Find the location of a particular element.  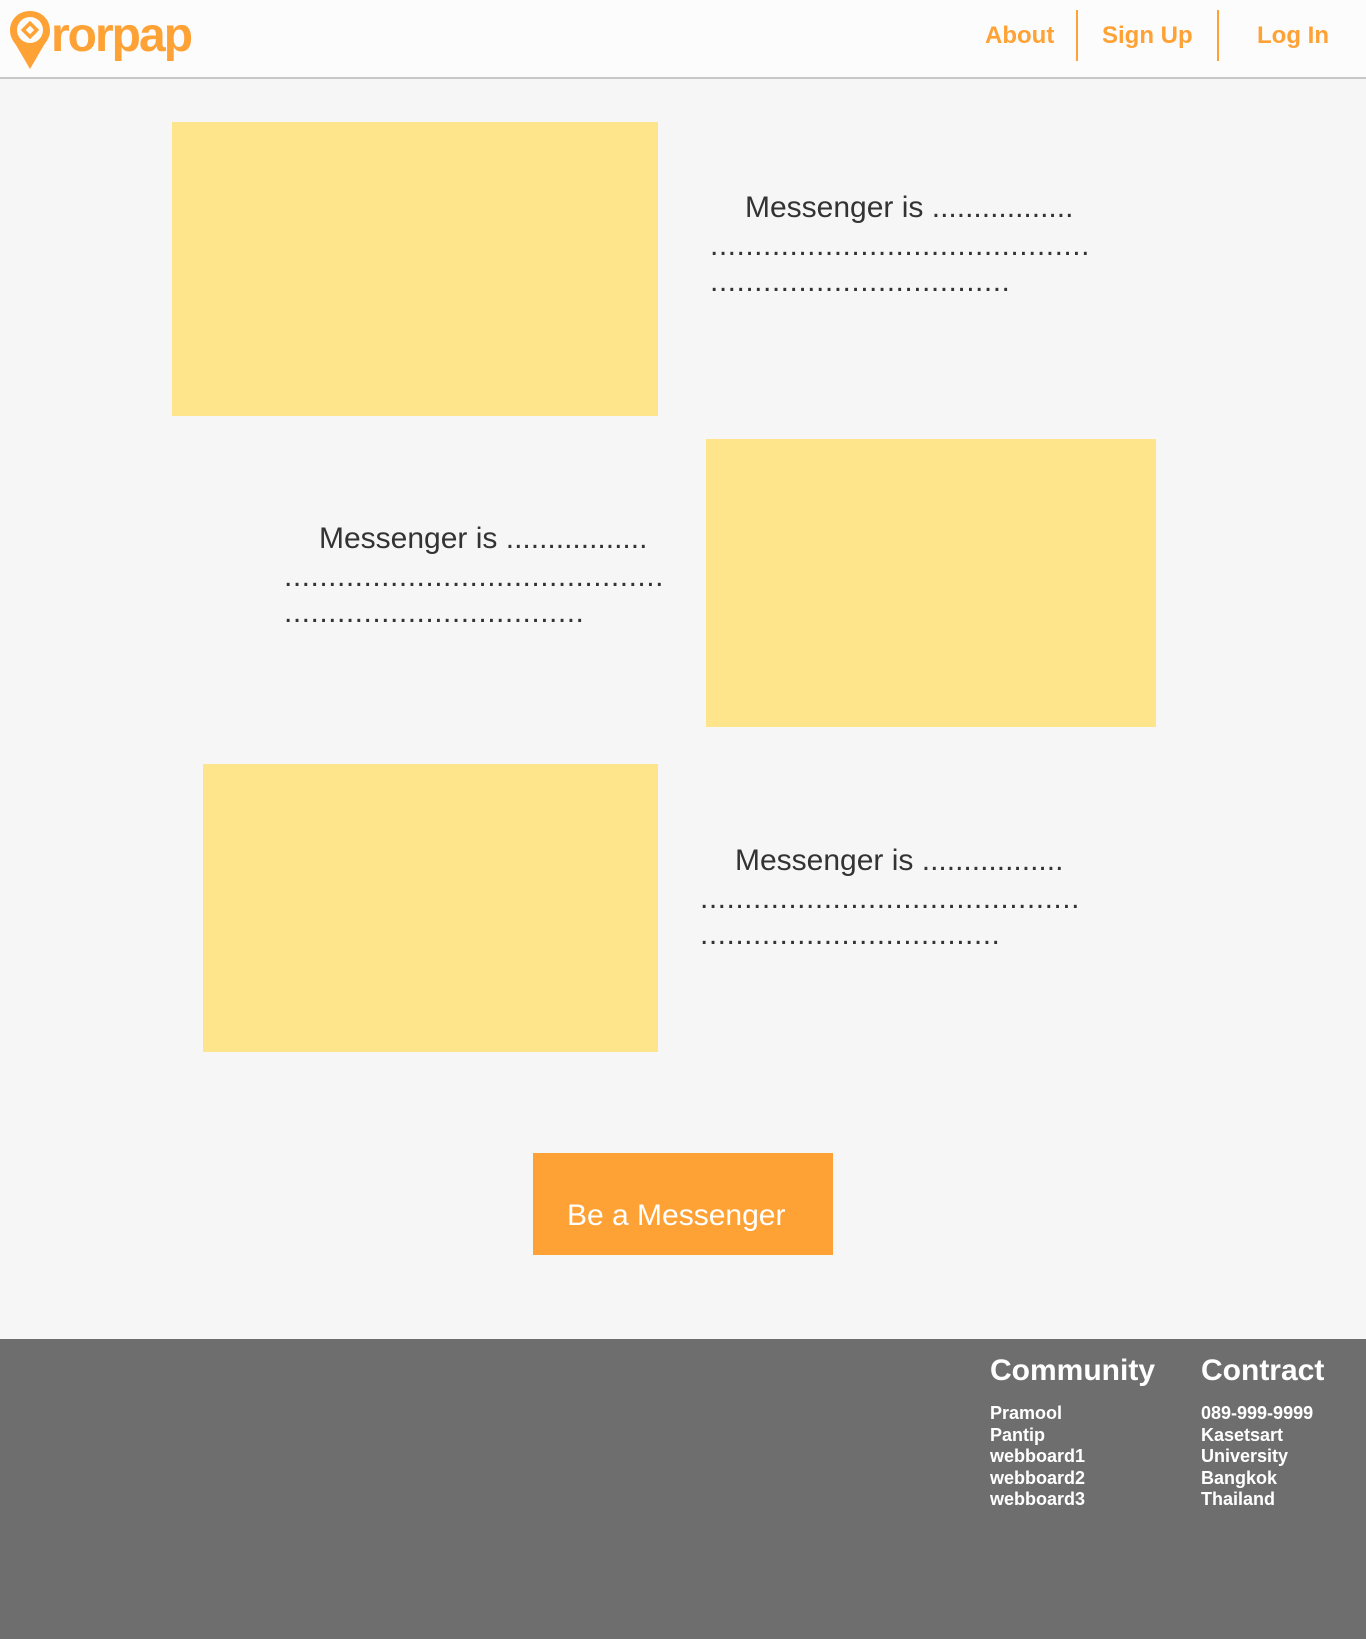

footer-contact-address-line: Bangkok is located at coordinates (1239, 1477).